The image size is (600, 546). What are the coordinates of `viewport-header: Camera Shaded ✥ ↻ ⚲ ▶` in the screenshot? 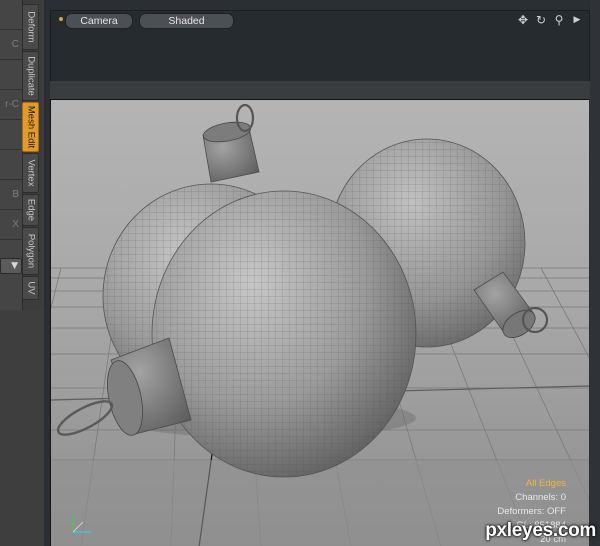 It's located at (320, 46).